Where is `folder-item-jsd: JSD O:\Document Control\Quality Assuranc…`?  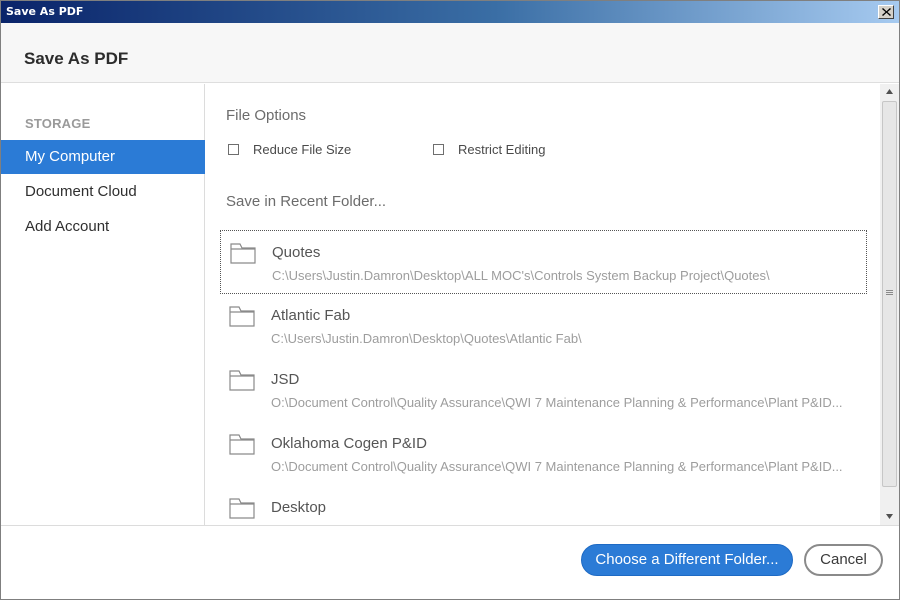
folder-item-jsd: JSD O:\Document Control\Quality Assuranc… is located at coordinates (543, 390).